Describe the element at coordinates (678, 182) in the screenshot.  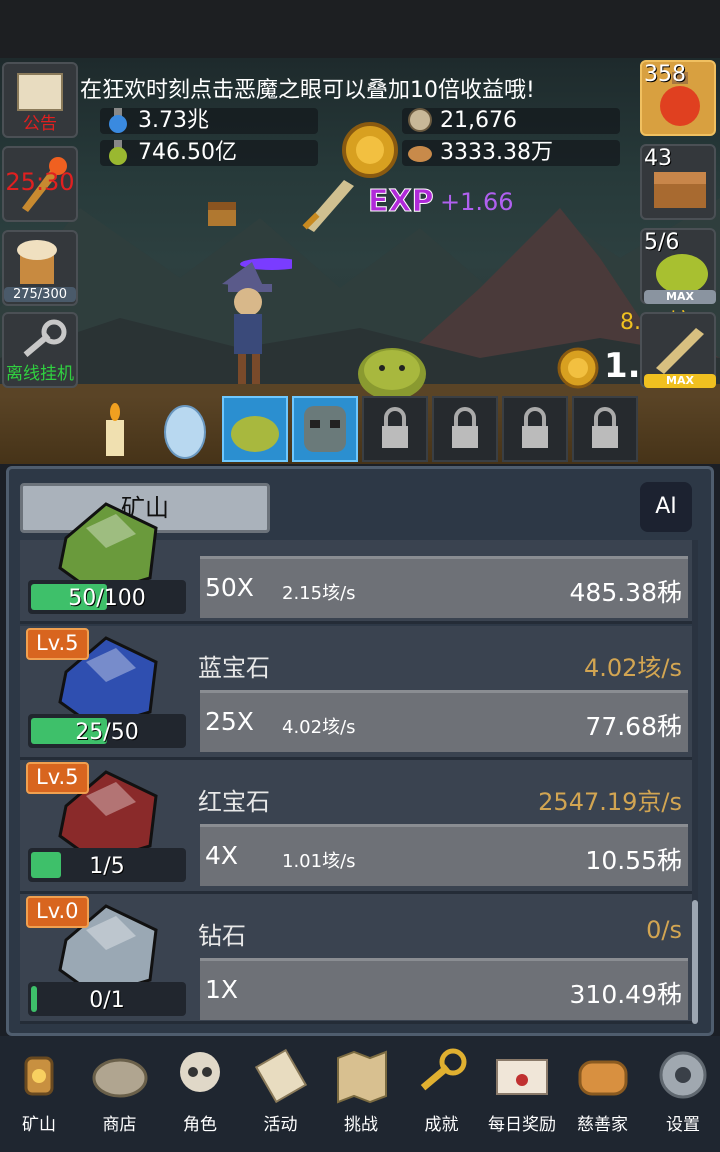
I see `chest-button: 43` at that location.